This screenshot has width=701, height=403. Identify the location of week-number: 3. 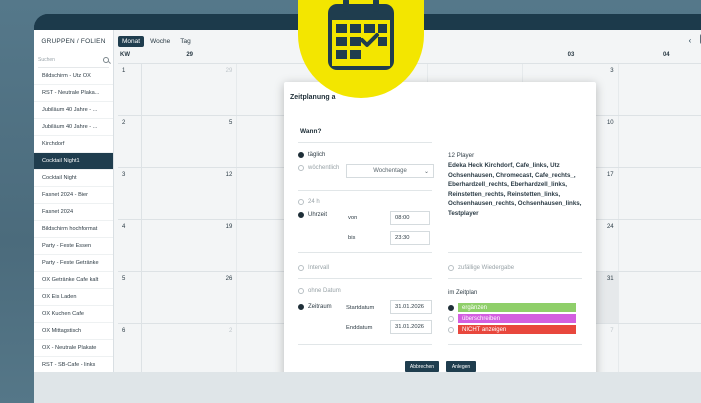
(130, 193).